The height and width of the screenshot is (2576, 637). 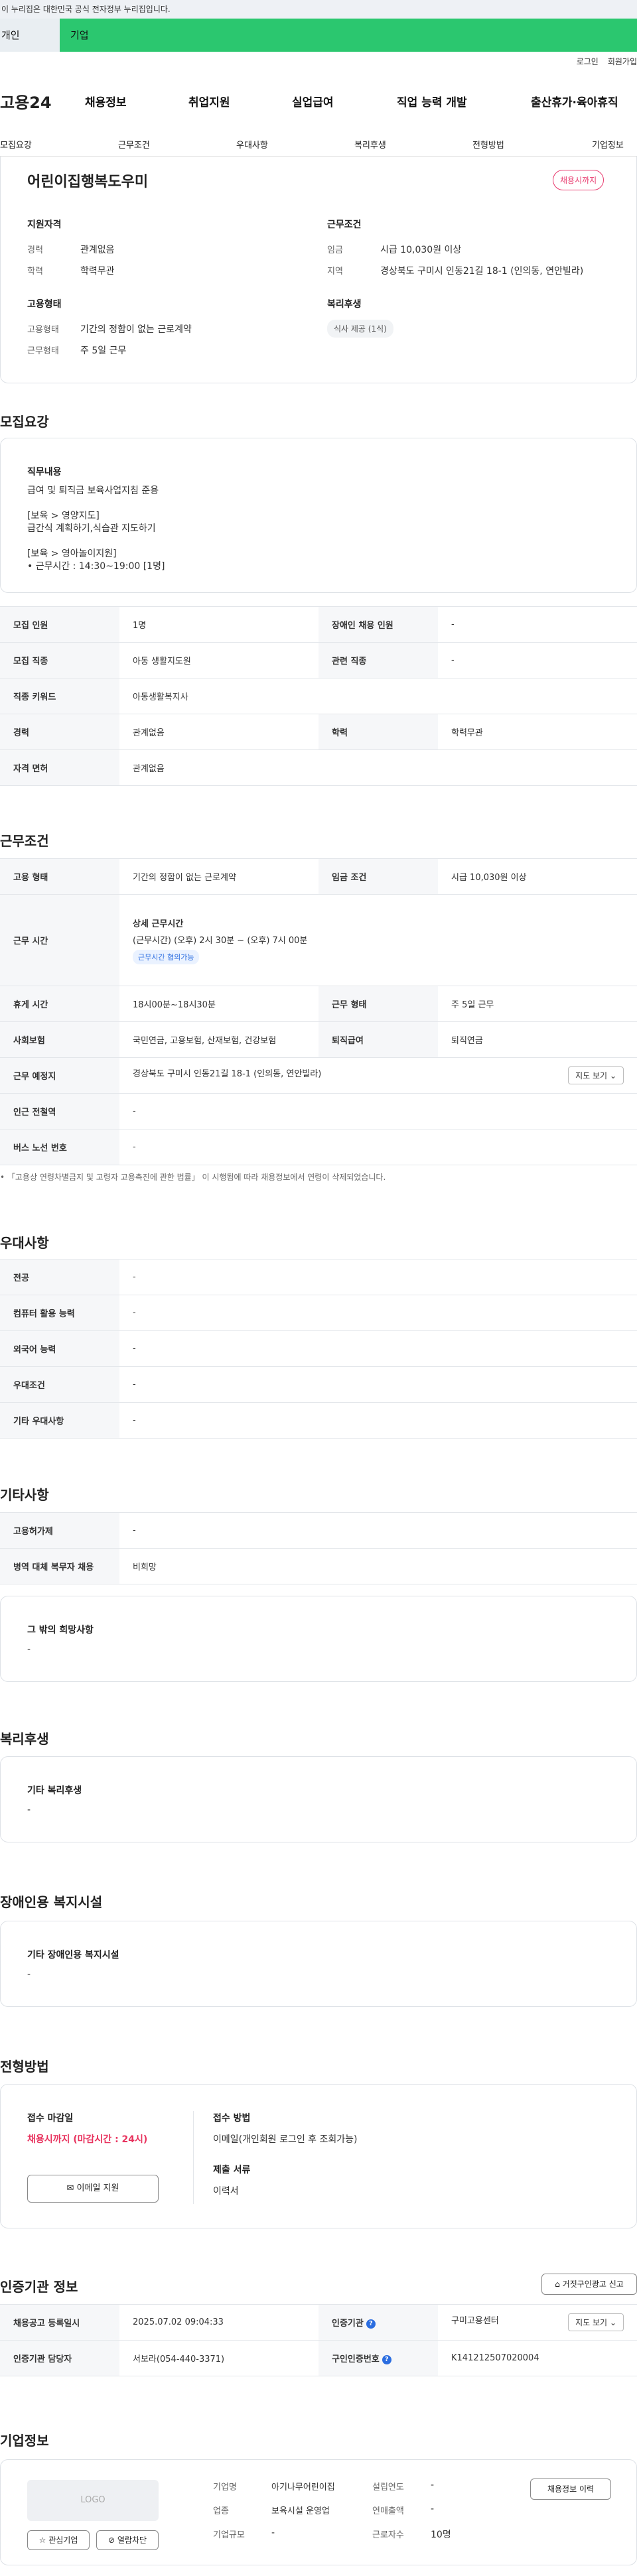 I want to click on tab-conditions: 근무조건, so click(x=134, y=145).